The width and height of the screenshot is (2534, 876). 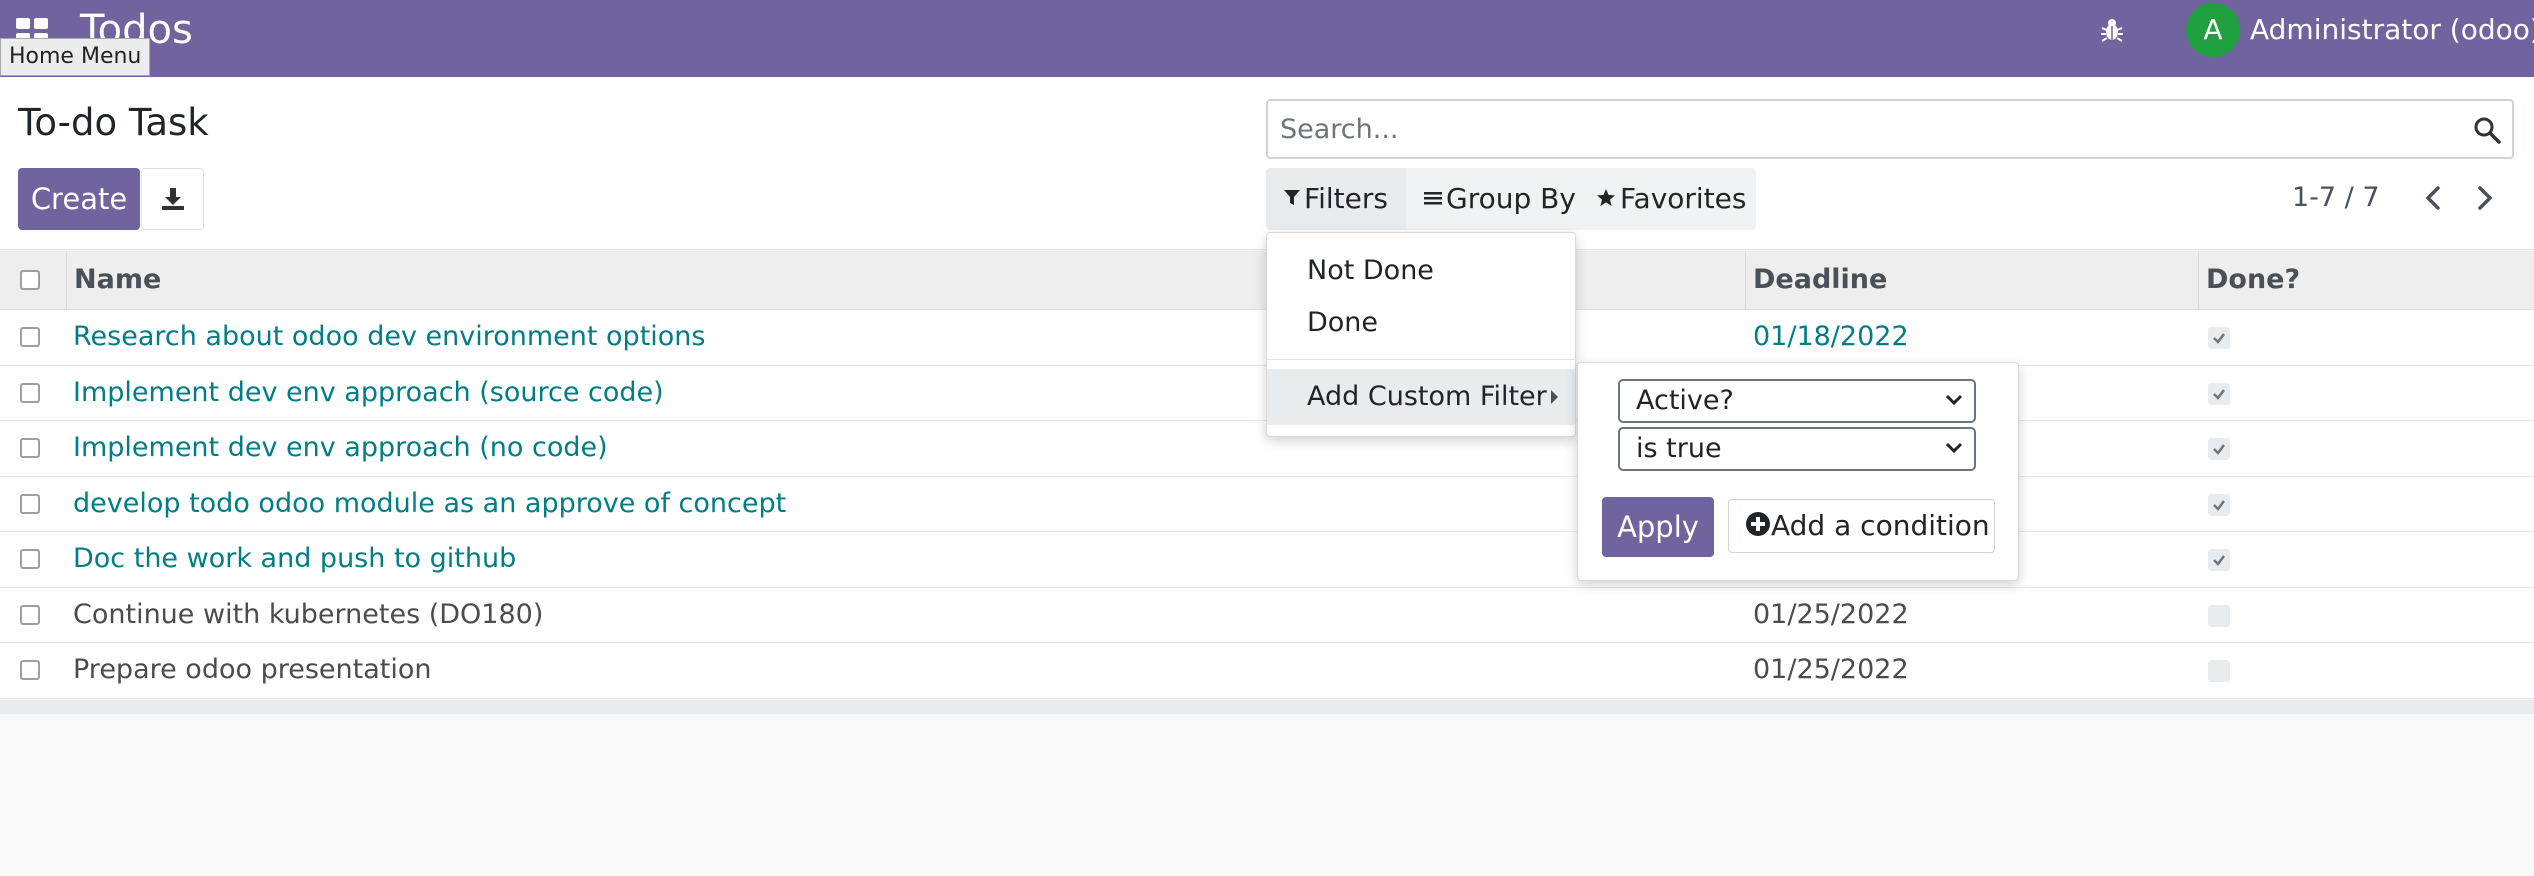 I want to click on filter-field-select: Active?, so click(x=1797, y=401).